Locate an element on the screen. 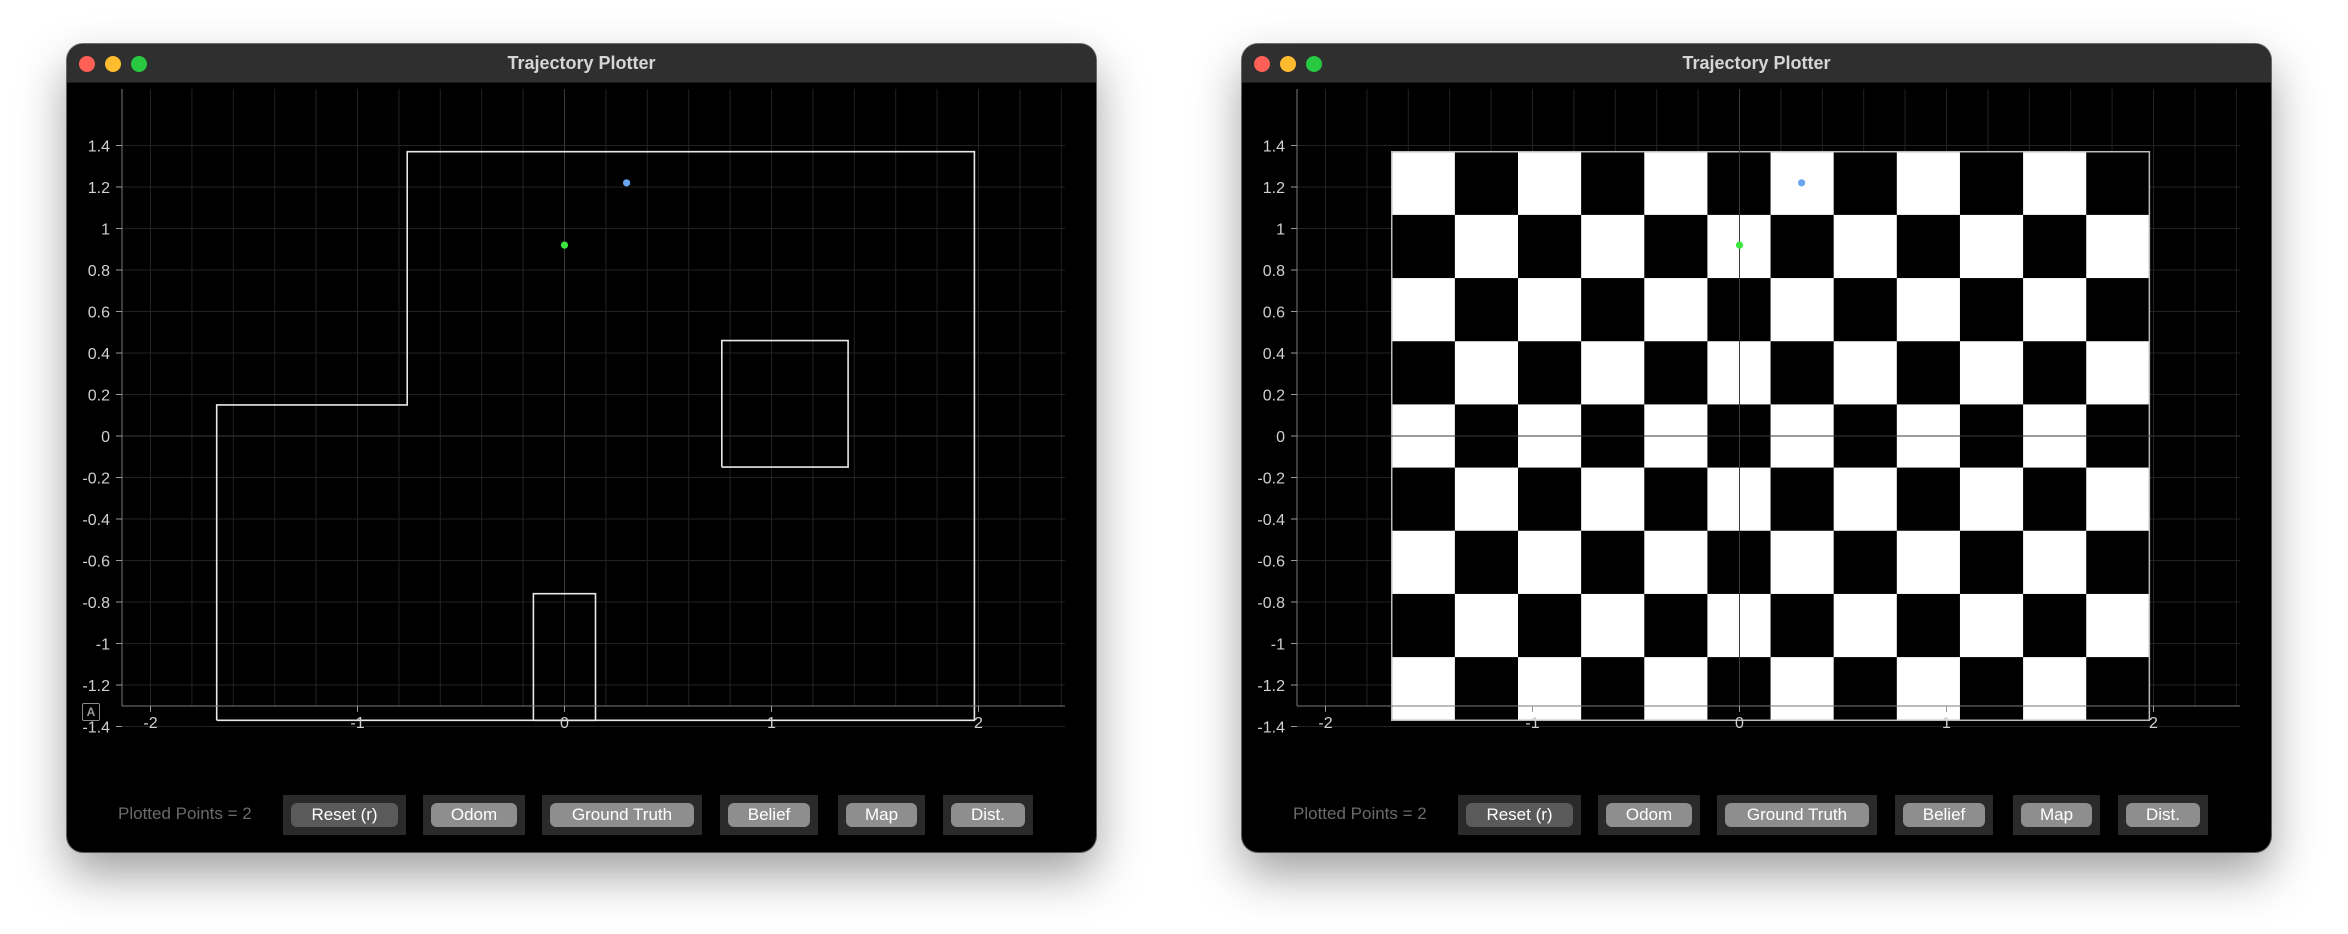  auto-range-button: A is located at coordinates (91, 712).